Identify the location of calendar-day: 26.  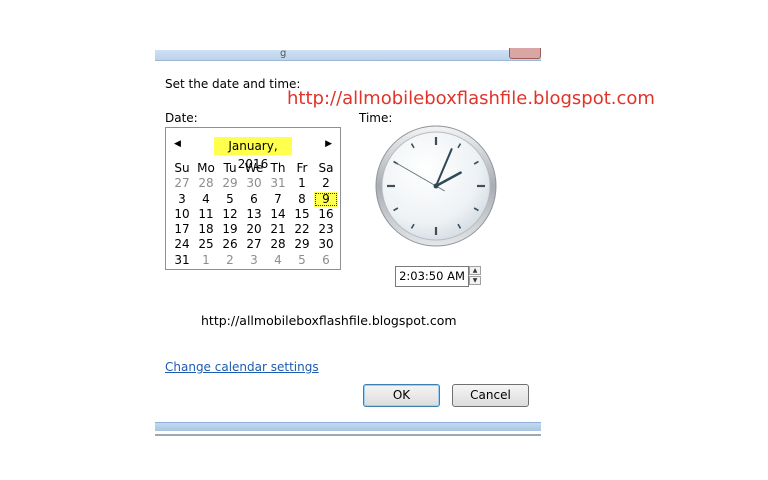
(230, 244).